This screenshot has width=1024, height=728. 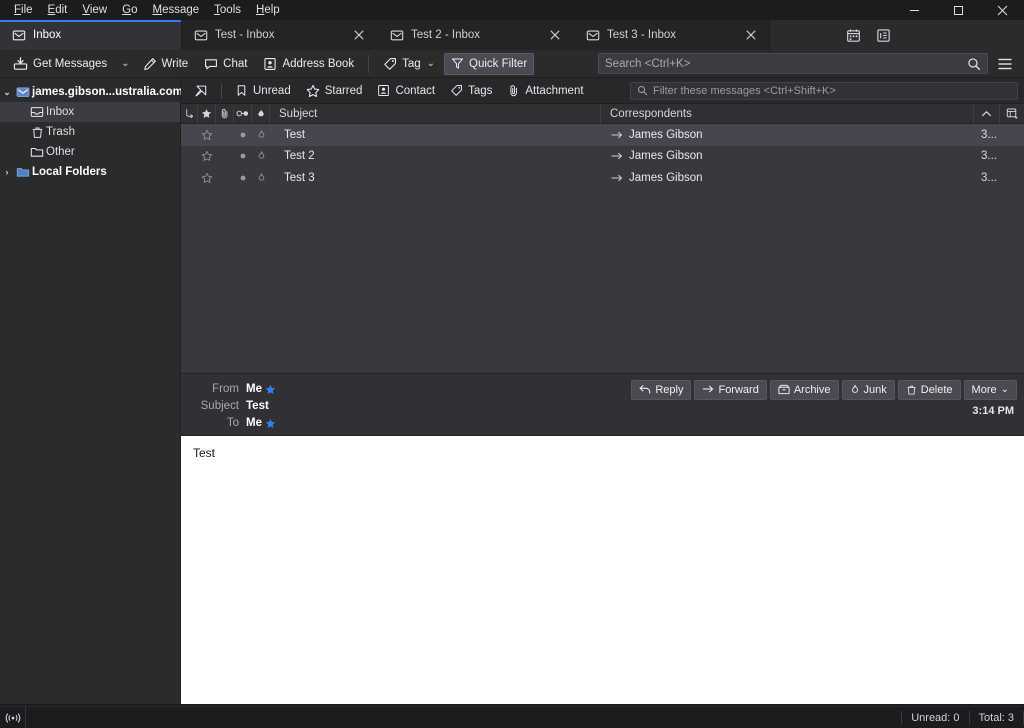 I want to click on chevron-right-icon: ›, so click(x=7, y=172).